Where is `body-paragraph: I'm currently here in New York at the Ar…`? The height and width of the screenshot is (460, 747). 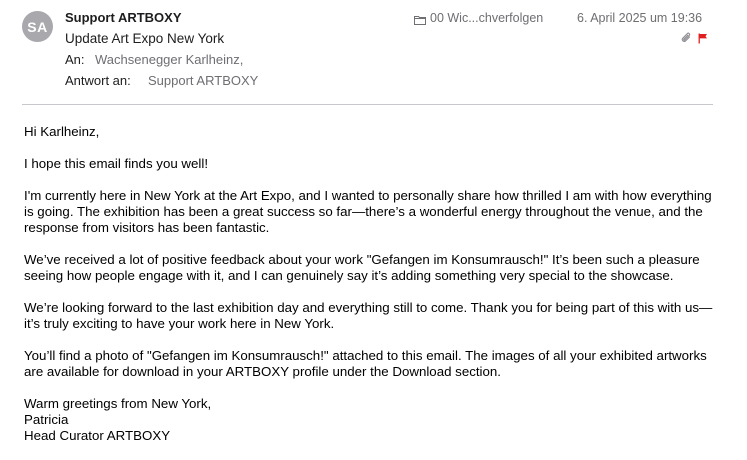
body-paragraph: I'm currently here in New York at the Ar… is located at coordinates (368, 211).